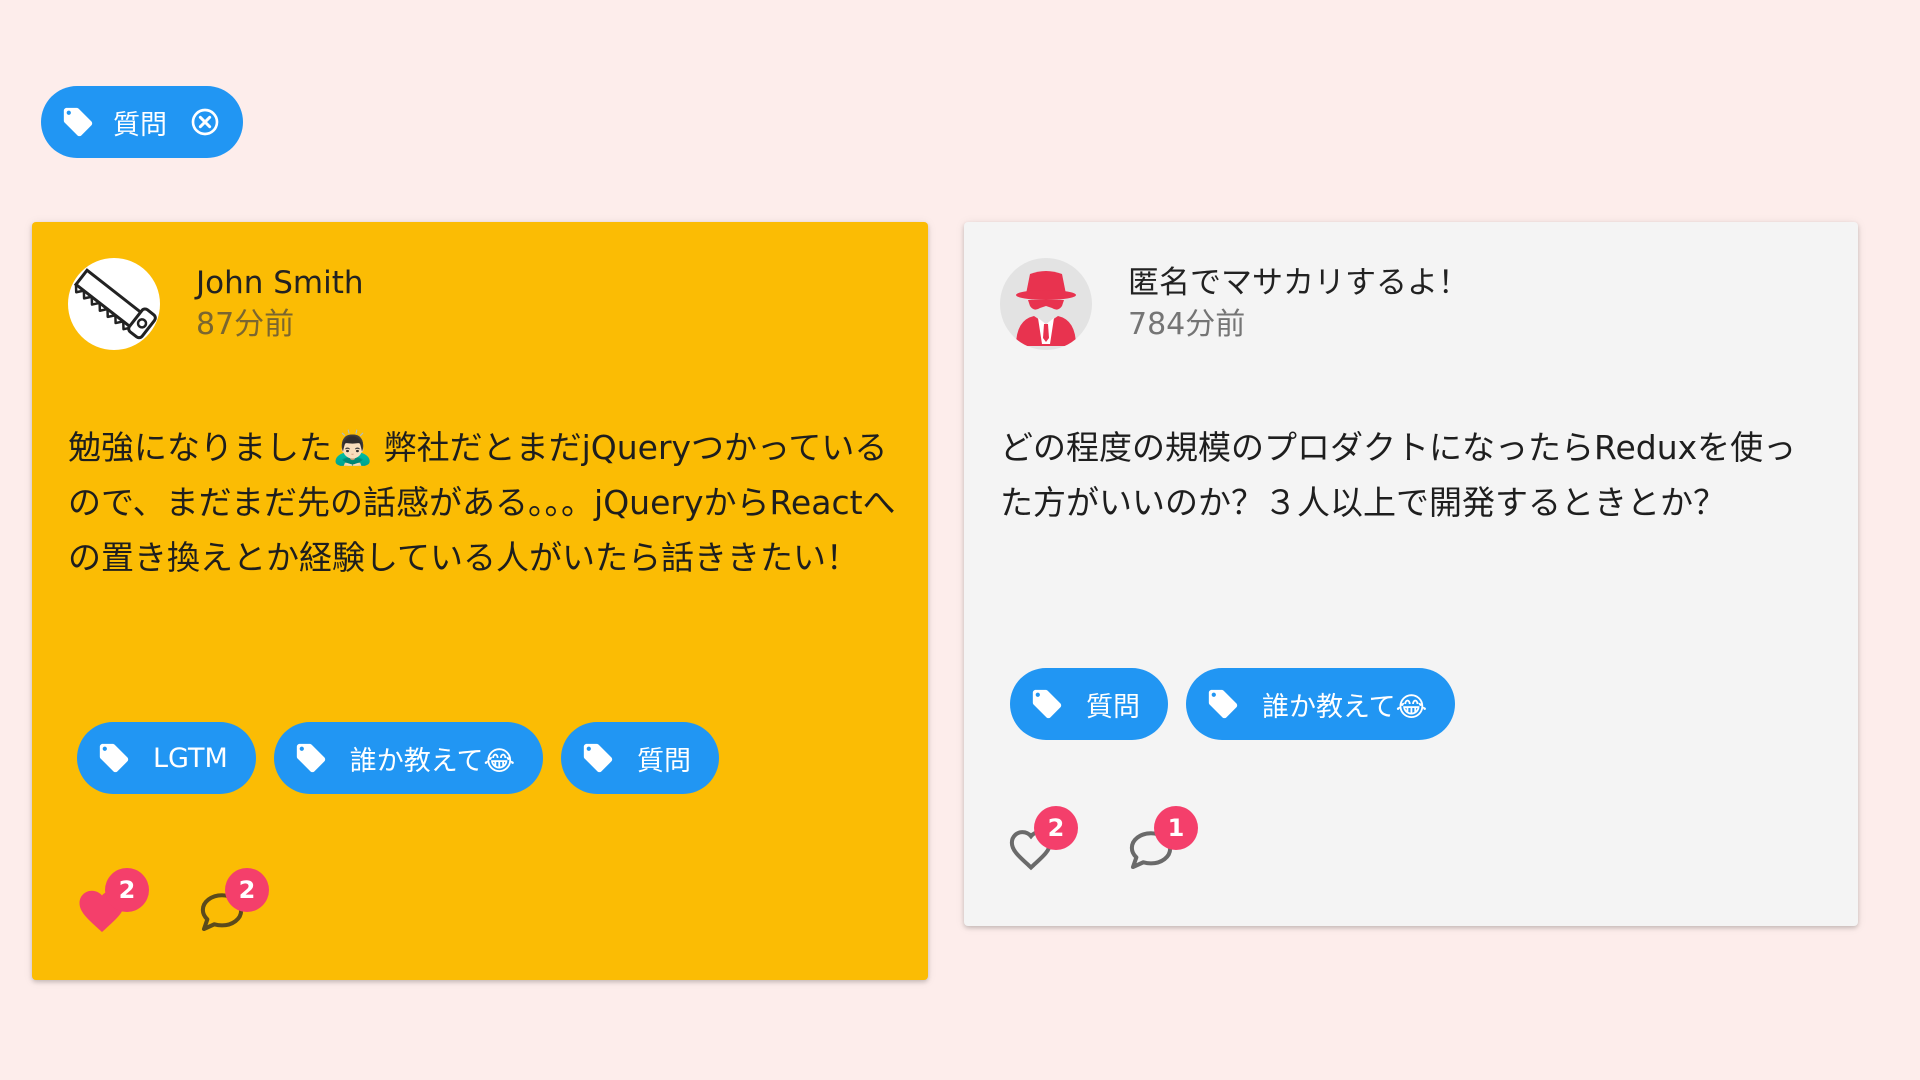 The image size is (1920, 1080). I want to click on comment-count-badge: 2, so click(247, 890).